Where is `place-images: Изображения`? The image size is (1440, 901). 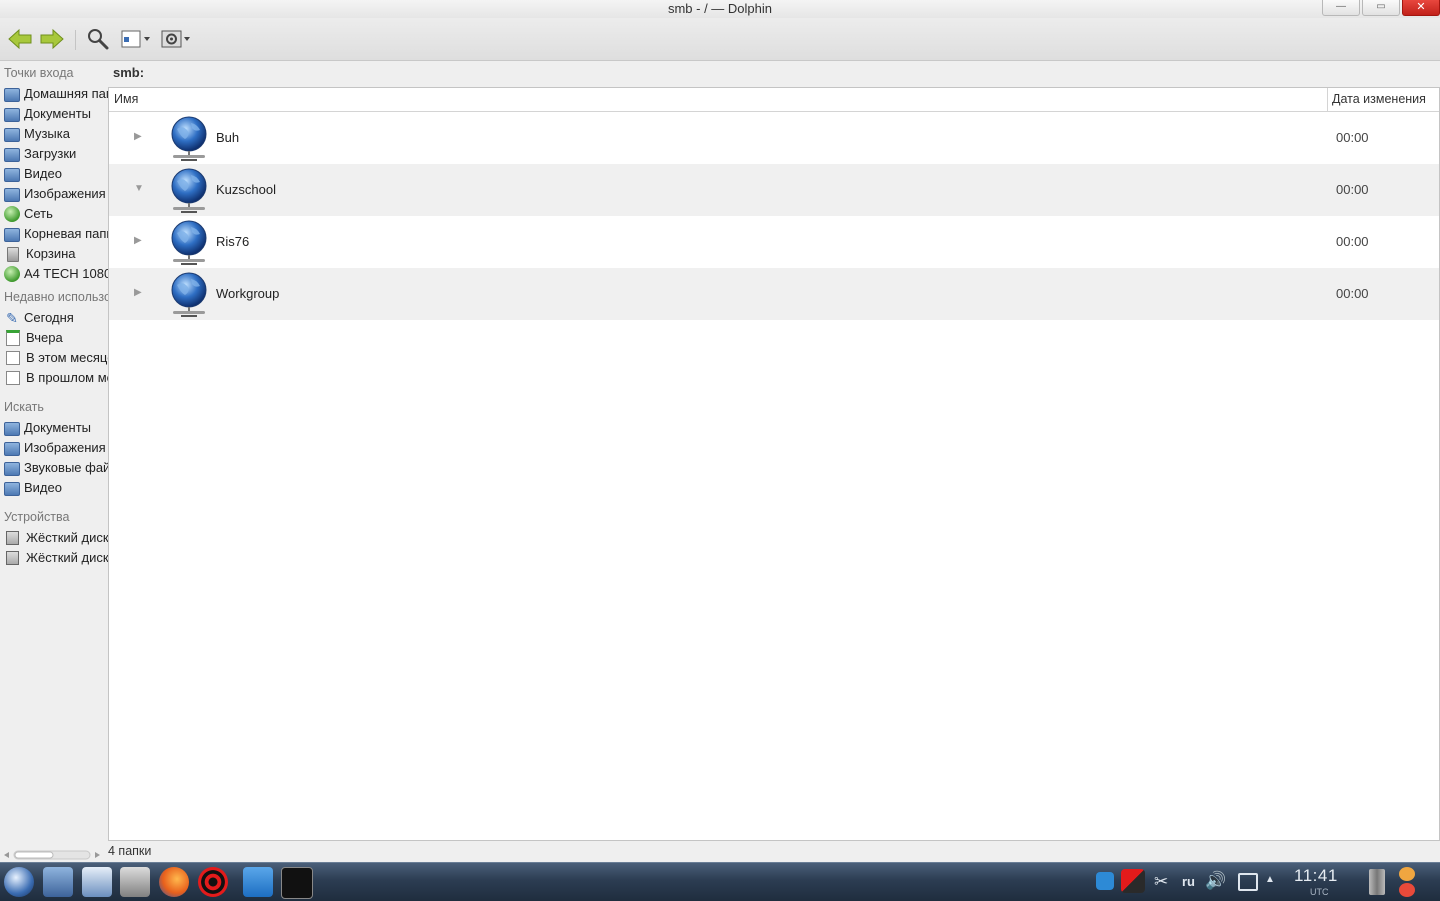 place-images: Изображения is located at coordinates (54, 194).